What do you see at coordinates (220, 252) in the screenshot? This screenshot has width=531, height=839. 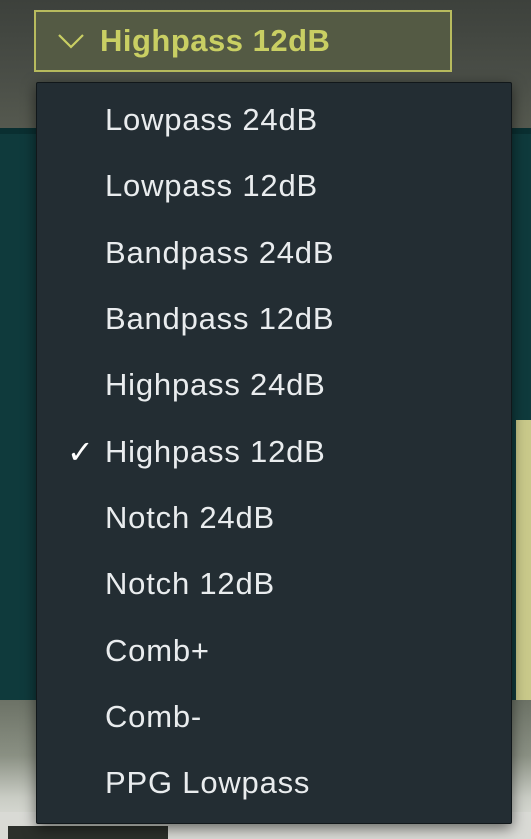 I see `menu-item-label: Bandpass 24dB` at bounding box center [220, 252].